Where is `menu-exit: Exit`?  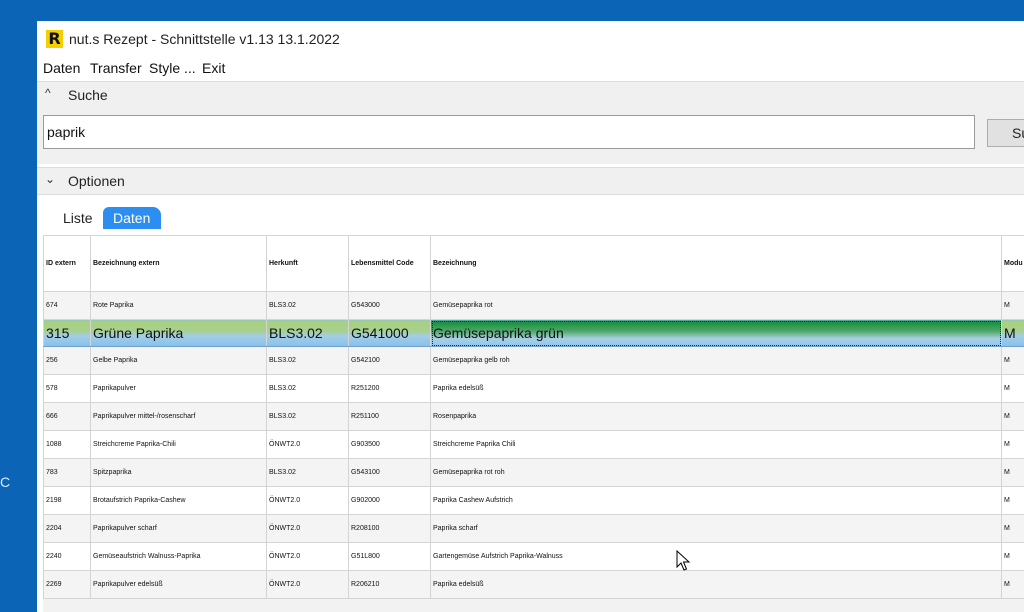
menu-exit: Exit is located at coordinates (213, 68).